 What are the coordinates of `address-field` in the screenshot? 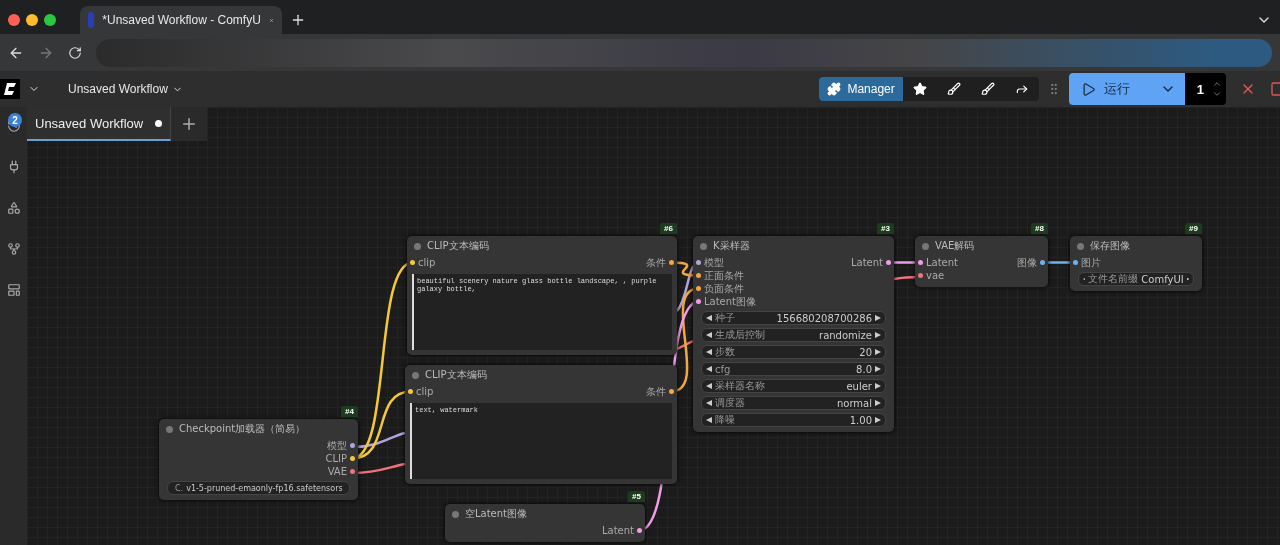 It's located at (684, 52).